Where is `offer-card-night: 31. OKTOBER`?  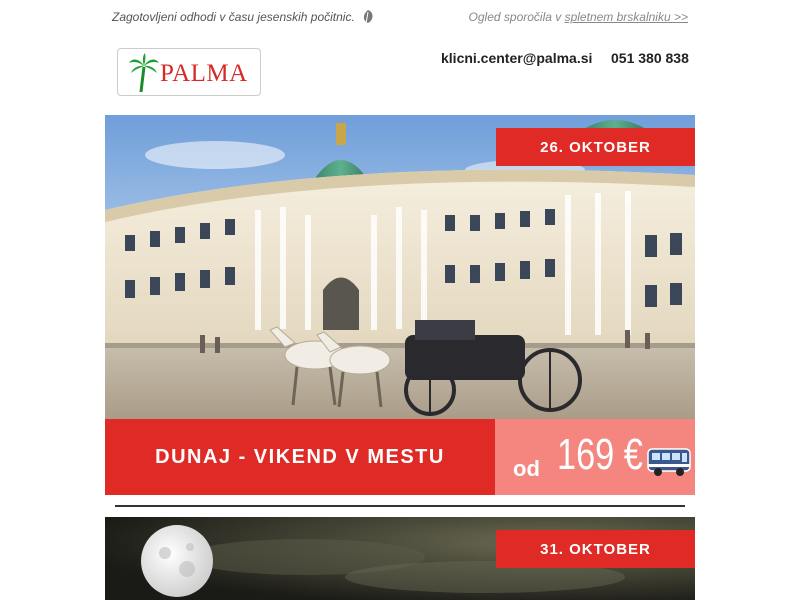 offer-card-night: 31. OKTOBER is located at coordinates (400, 558).